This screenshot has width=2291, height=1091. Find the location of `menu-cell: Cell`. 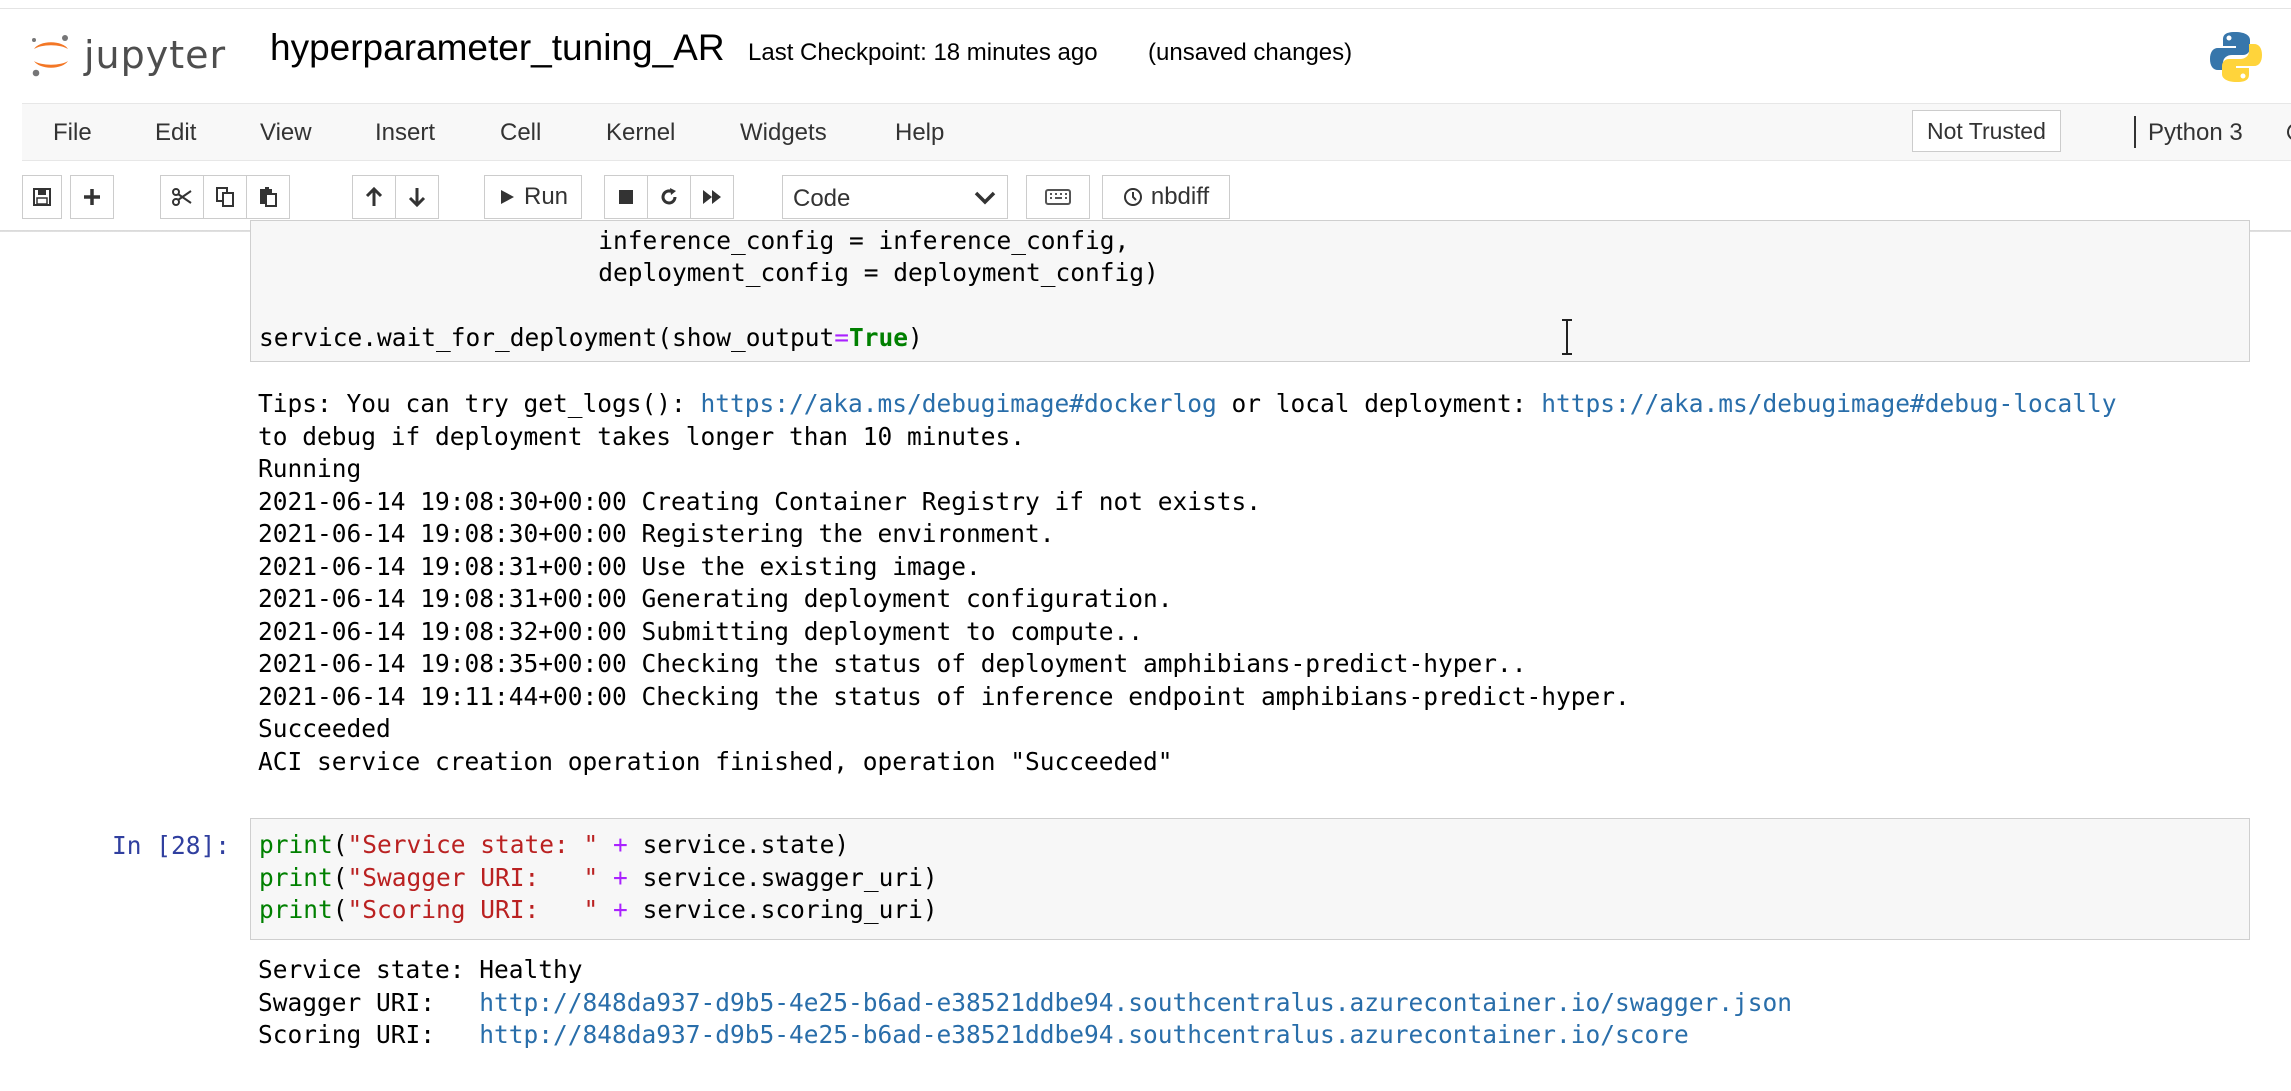

menu-cell: Cell is located at coordinates (520, 133).